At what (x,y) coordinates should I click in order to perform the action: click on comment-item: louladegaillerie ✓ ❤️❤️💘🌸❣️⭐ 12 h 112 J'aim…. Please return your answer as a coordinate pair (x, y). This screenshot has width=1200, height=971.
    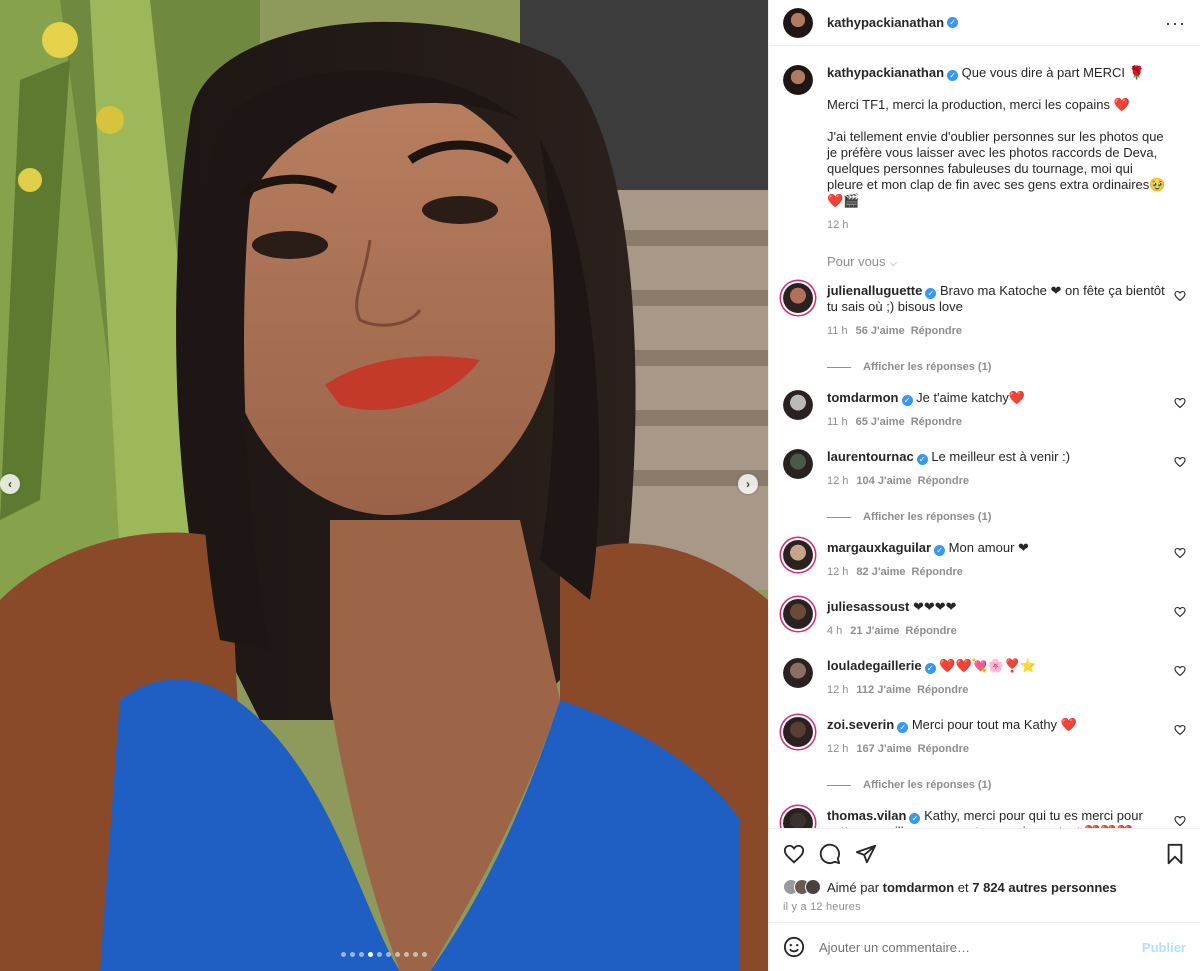
    Looking at the image, I should click on (984, 678).